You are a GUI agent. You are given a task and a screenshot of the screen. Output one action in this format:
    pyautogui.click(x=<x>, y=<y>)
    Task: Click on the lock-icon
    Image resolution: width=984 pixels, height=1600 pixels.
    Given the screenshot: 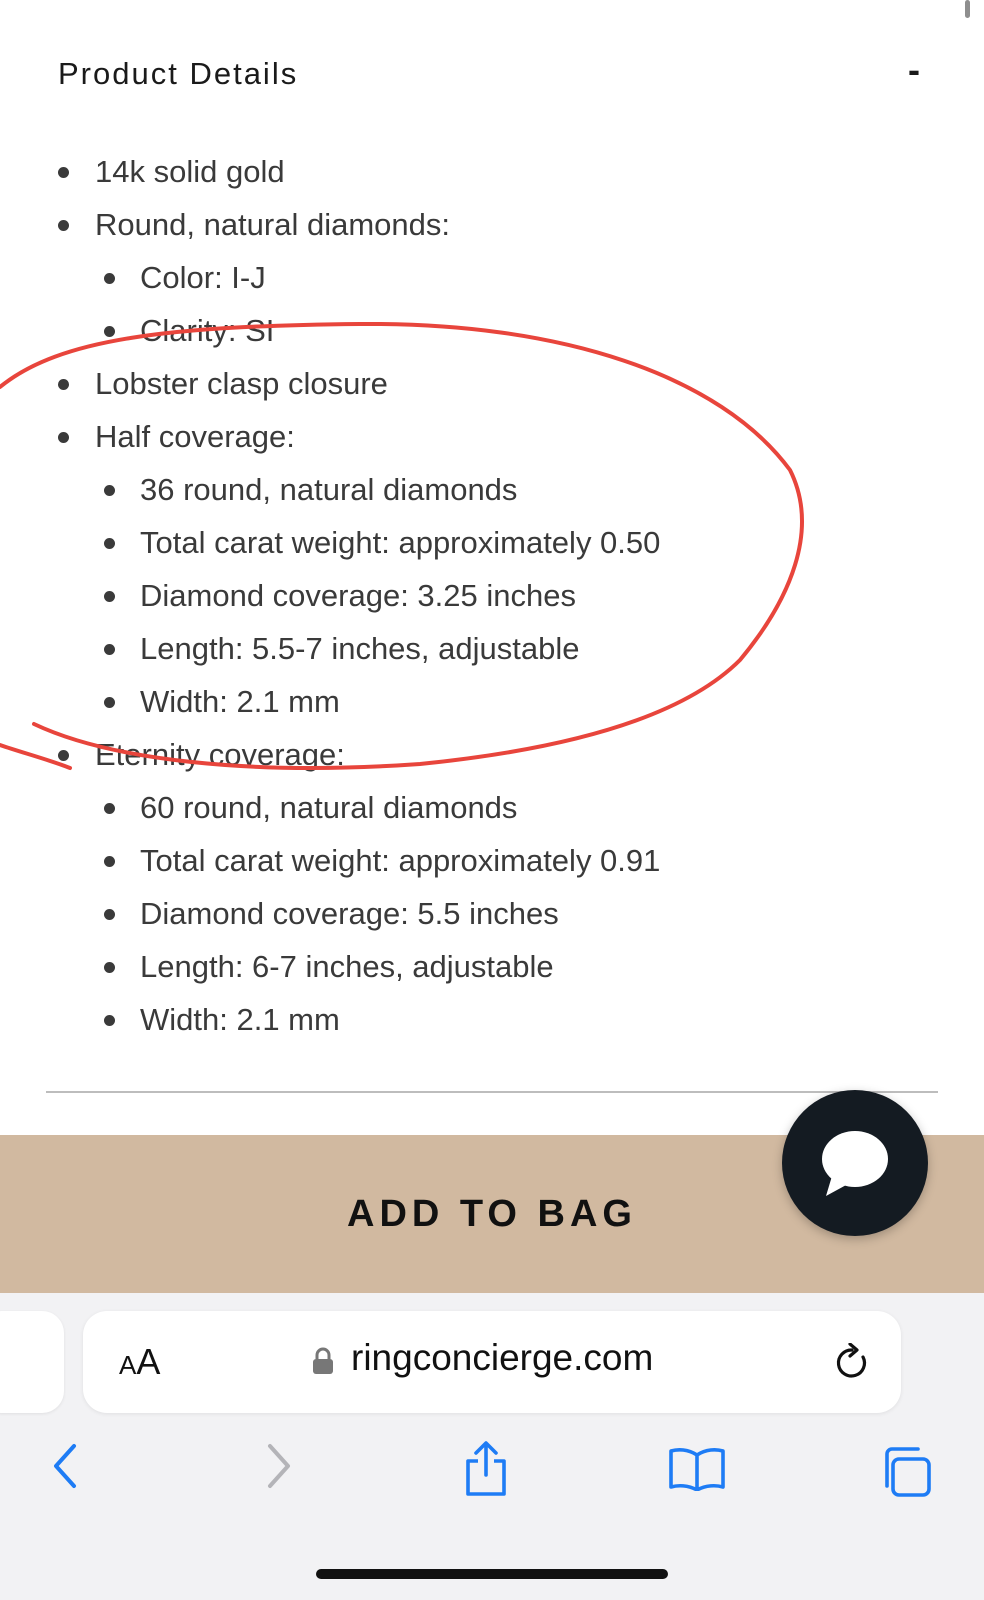 What is the action you would take?
    pyautogui.click(x=323, y=1360)
    